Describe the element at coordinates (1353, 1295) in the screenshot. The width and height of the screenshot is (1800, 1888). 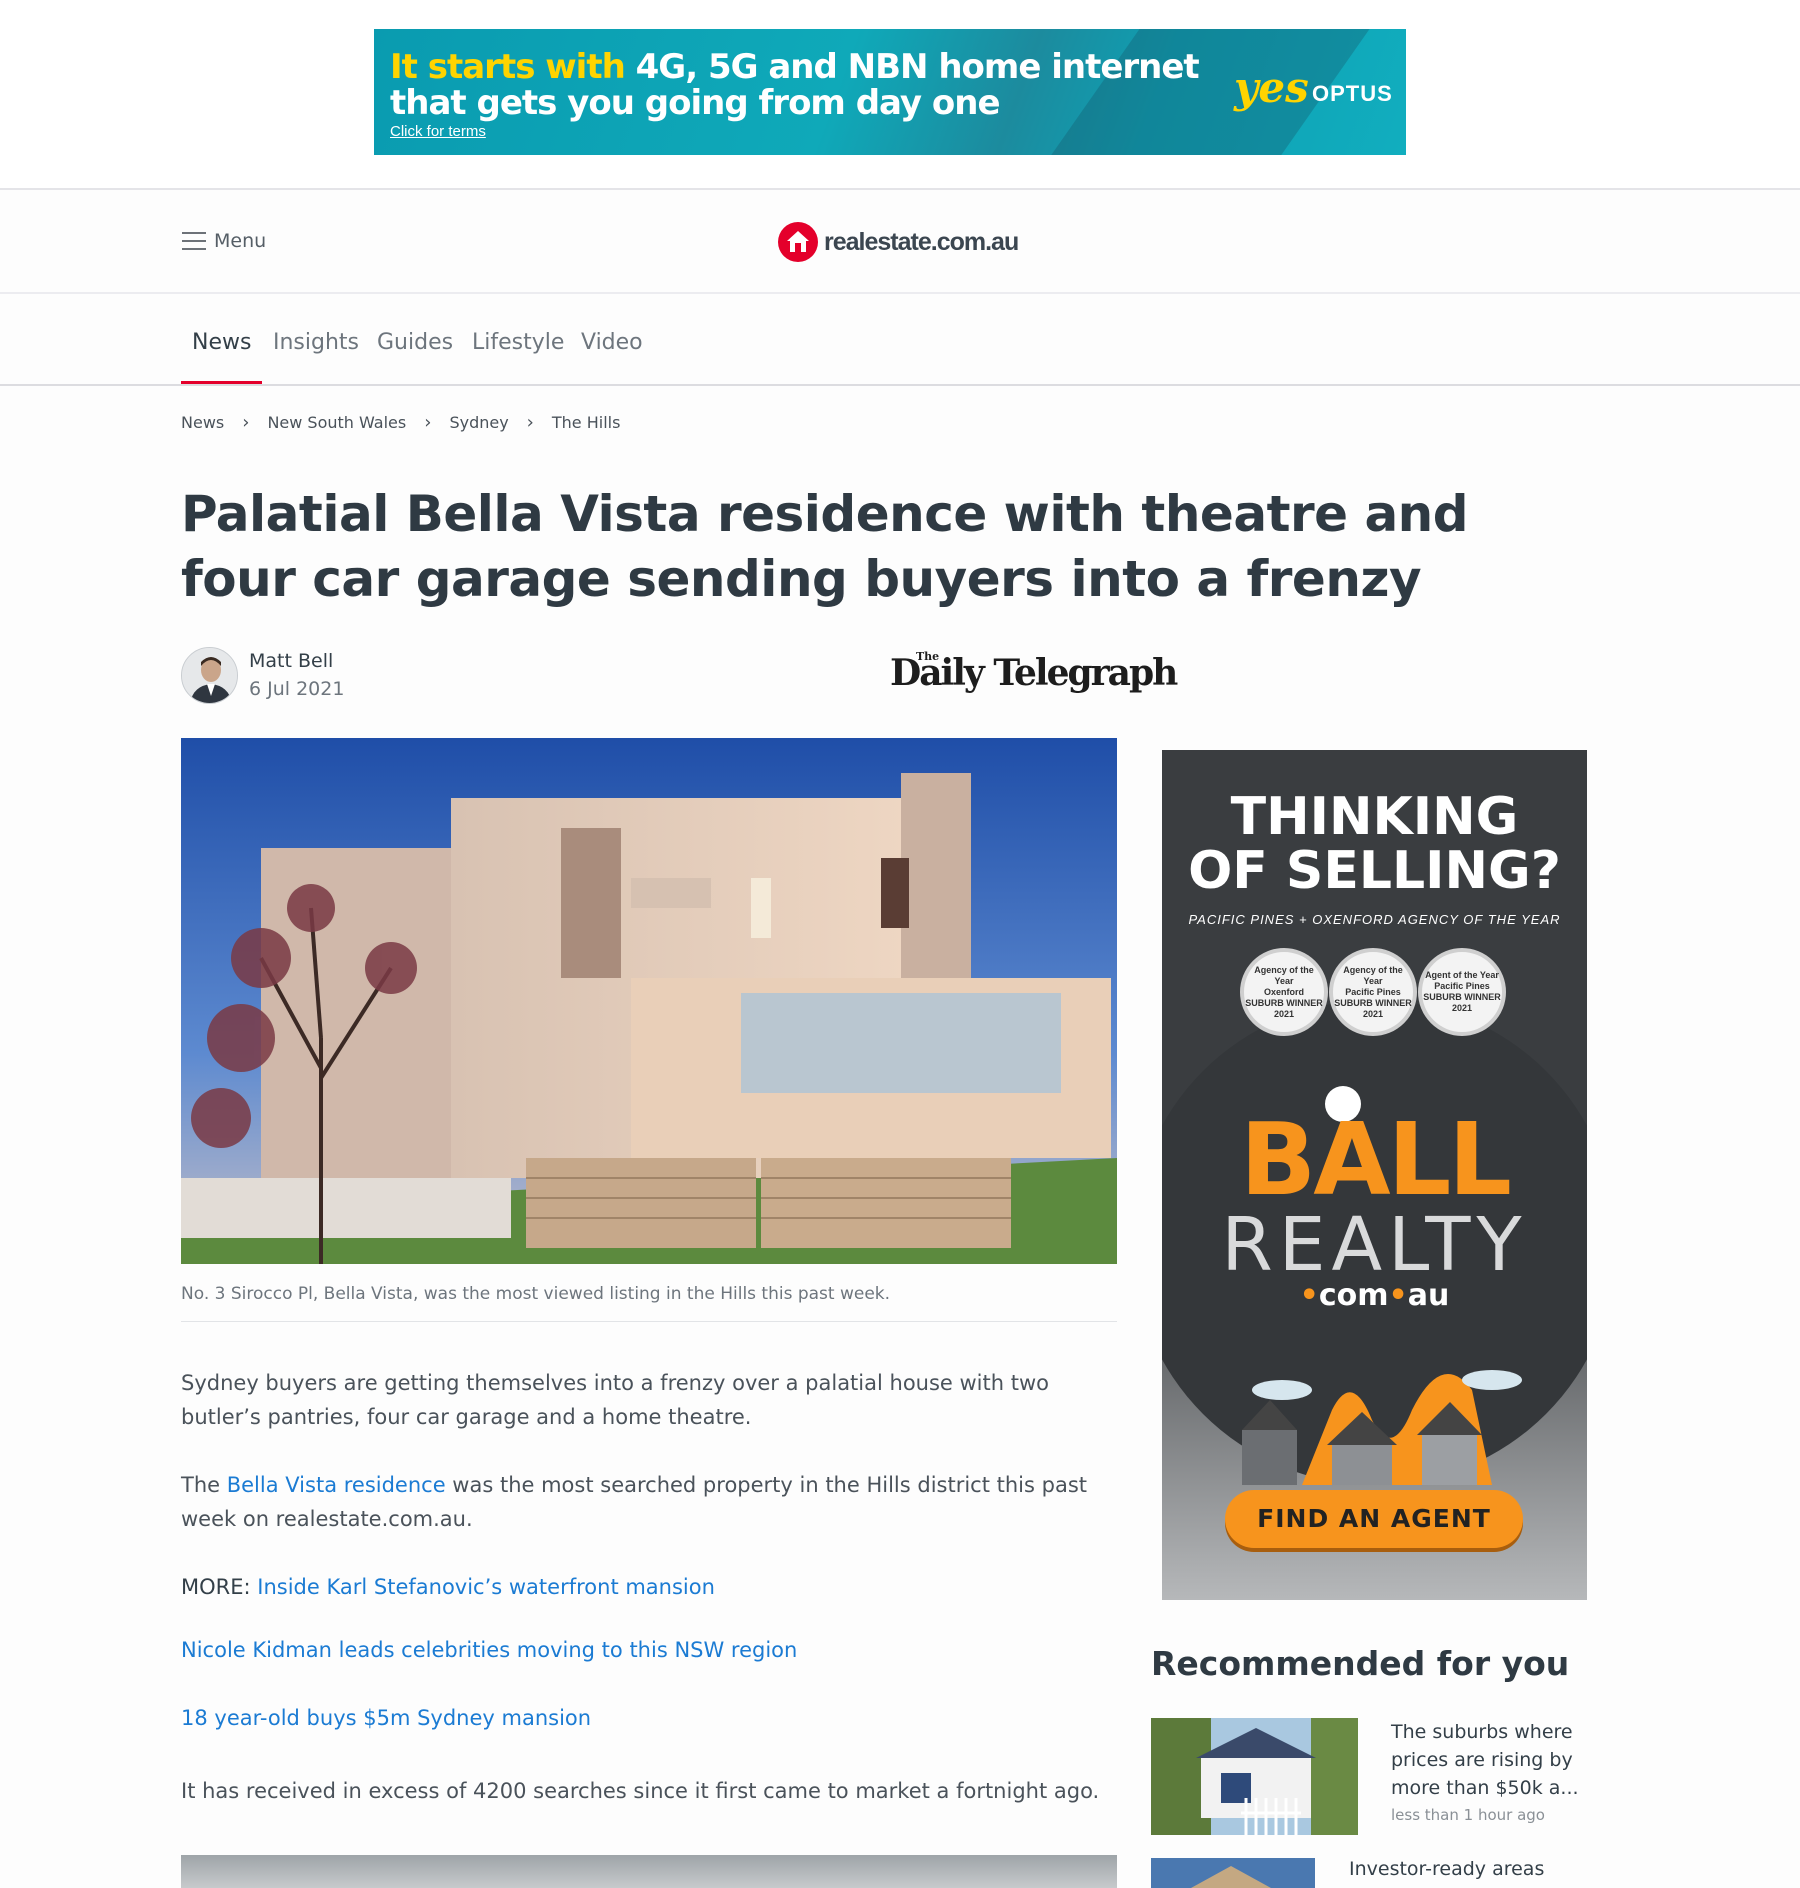
I see `domain-com: com` at that location.